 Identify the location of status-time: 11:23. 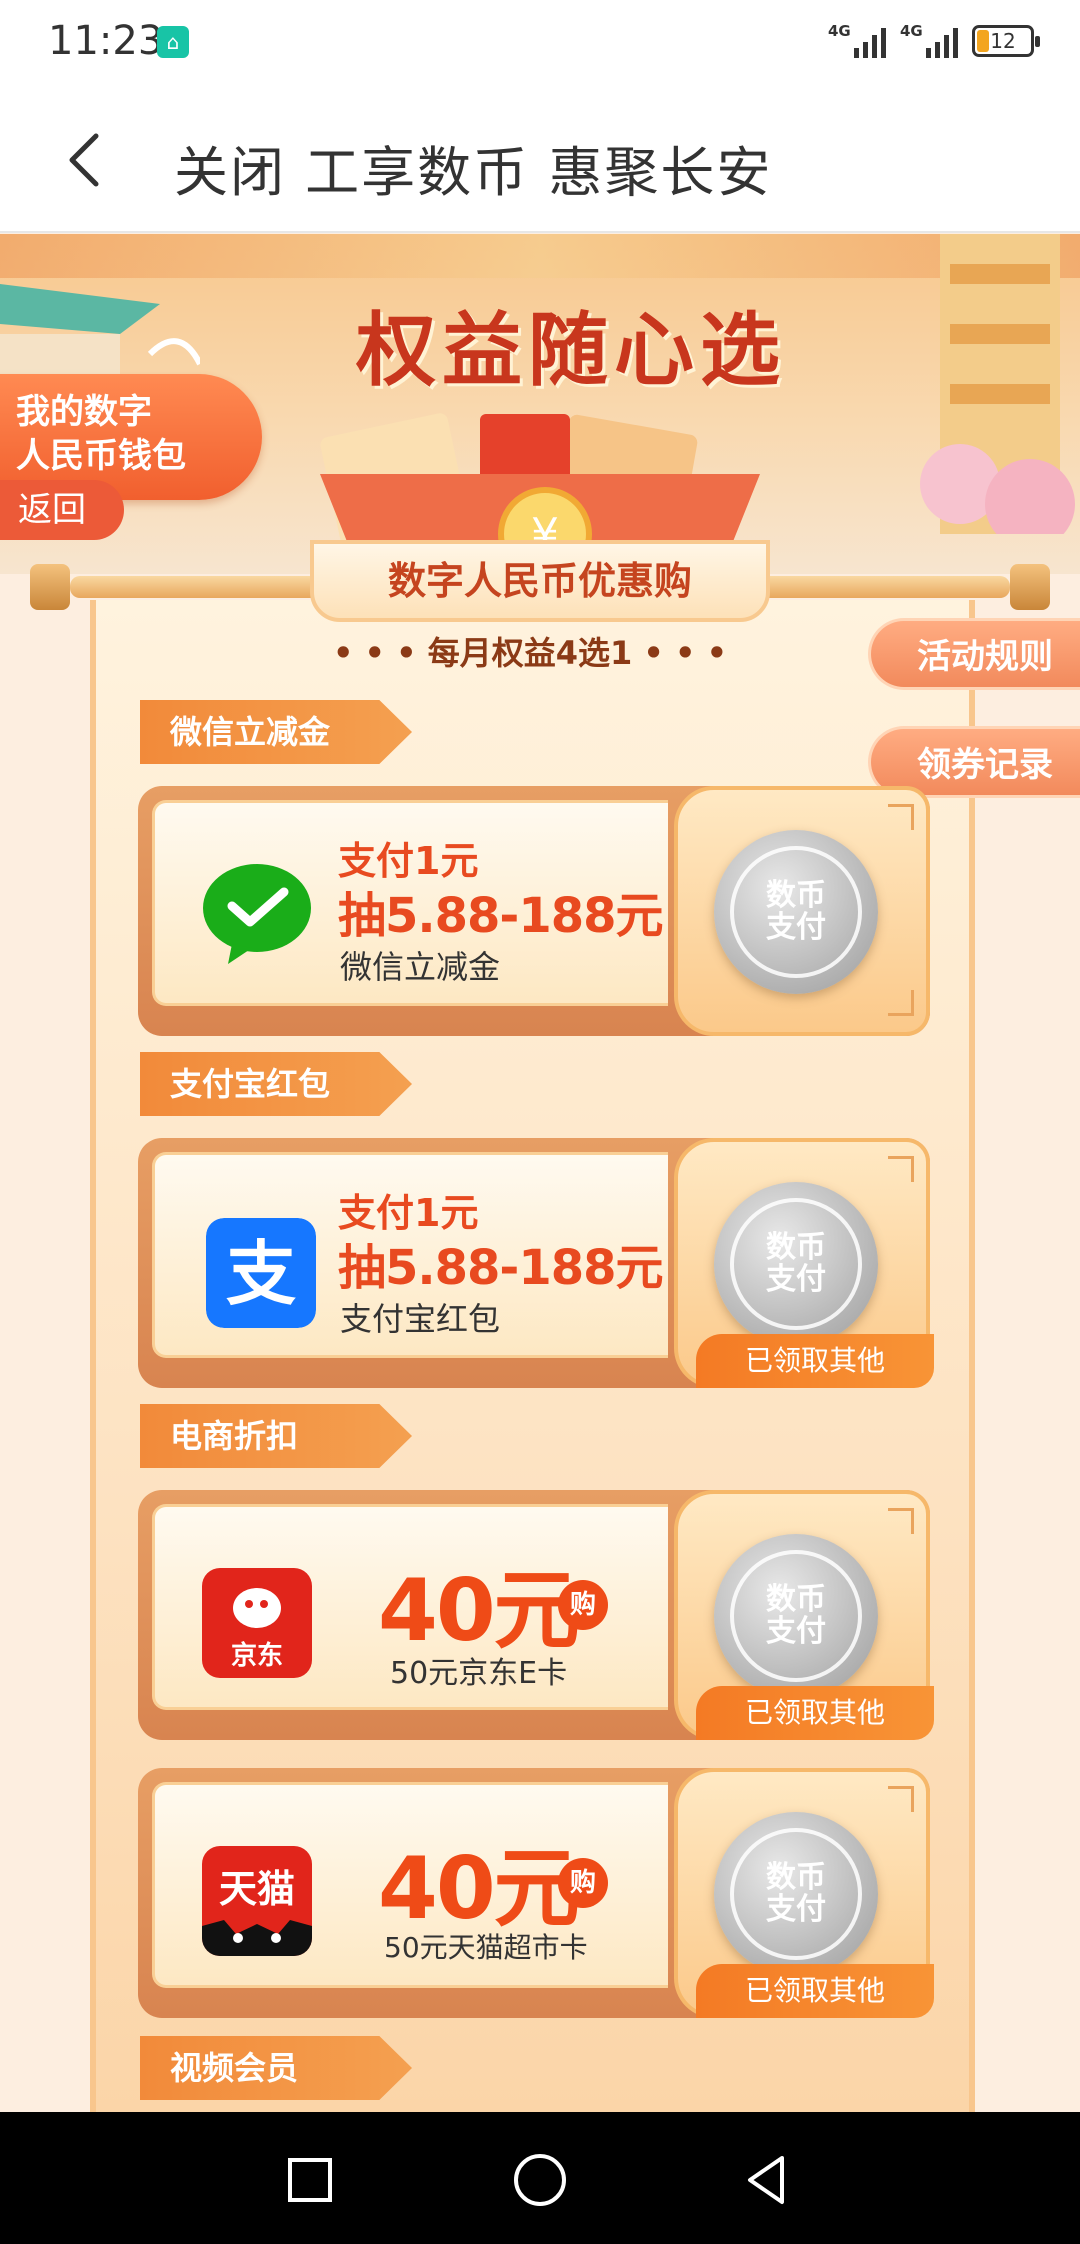
(106, 41).